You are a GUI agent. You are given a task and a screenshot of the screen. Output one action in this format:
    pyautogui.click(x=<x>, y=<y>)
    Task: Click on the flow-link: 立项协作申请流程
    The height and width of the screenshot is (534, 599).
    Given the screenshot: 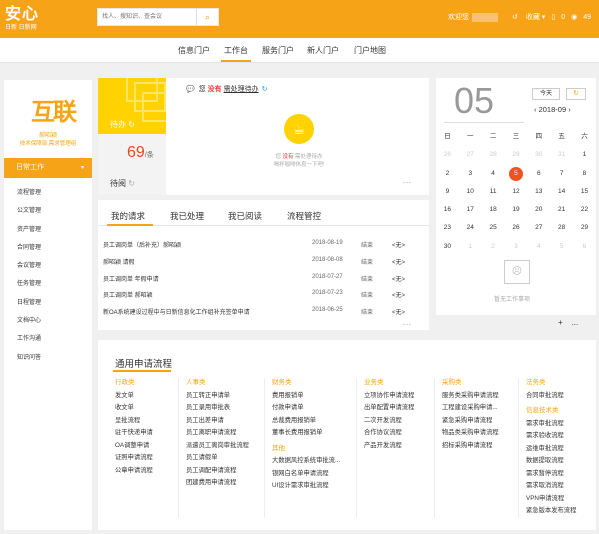 What is the action you would take?
    pyautogui.click(x=389, y=396)
    